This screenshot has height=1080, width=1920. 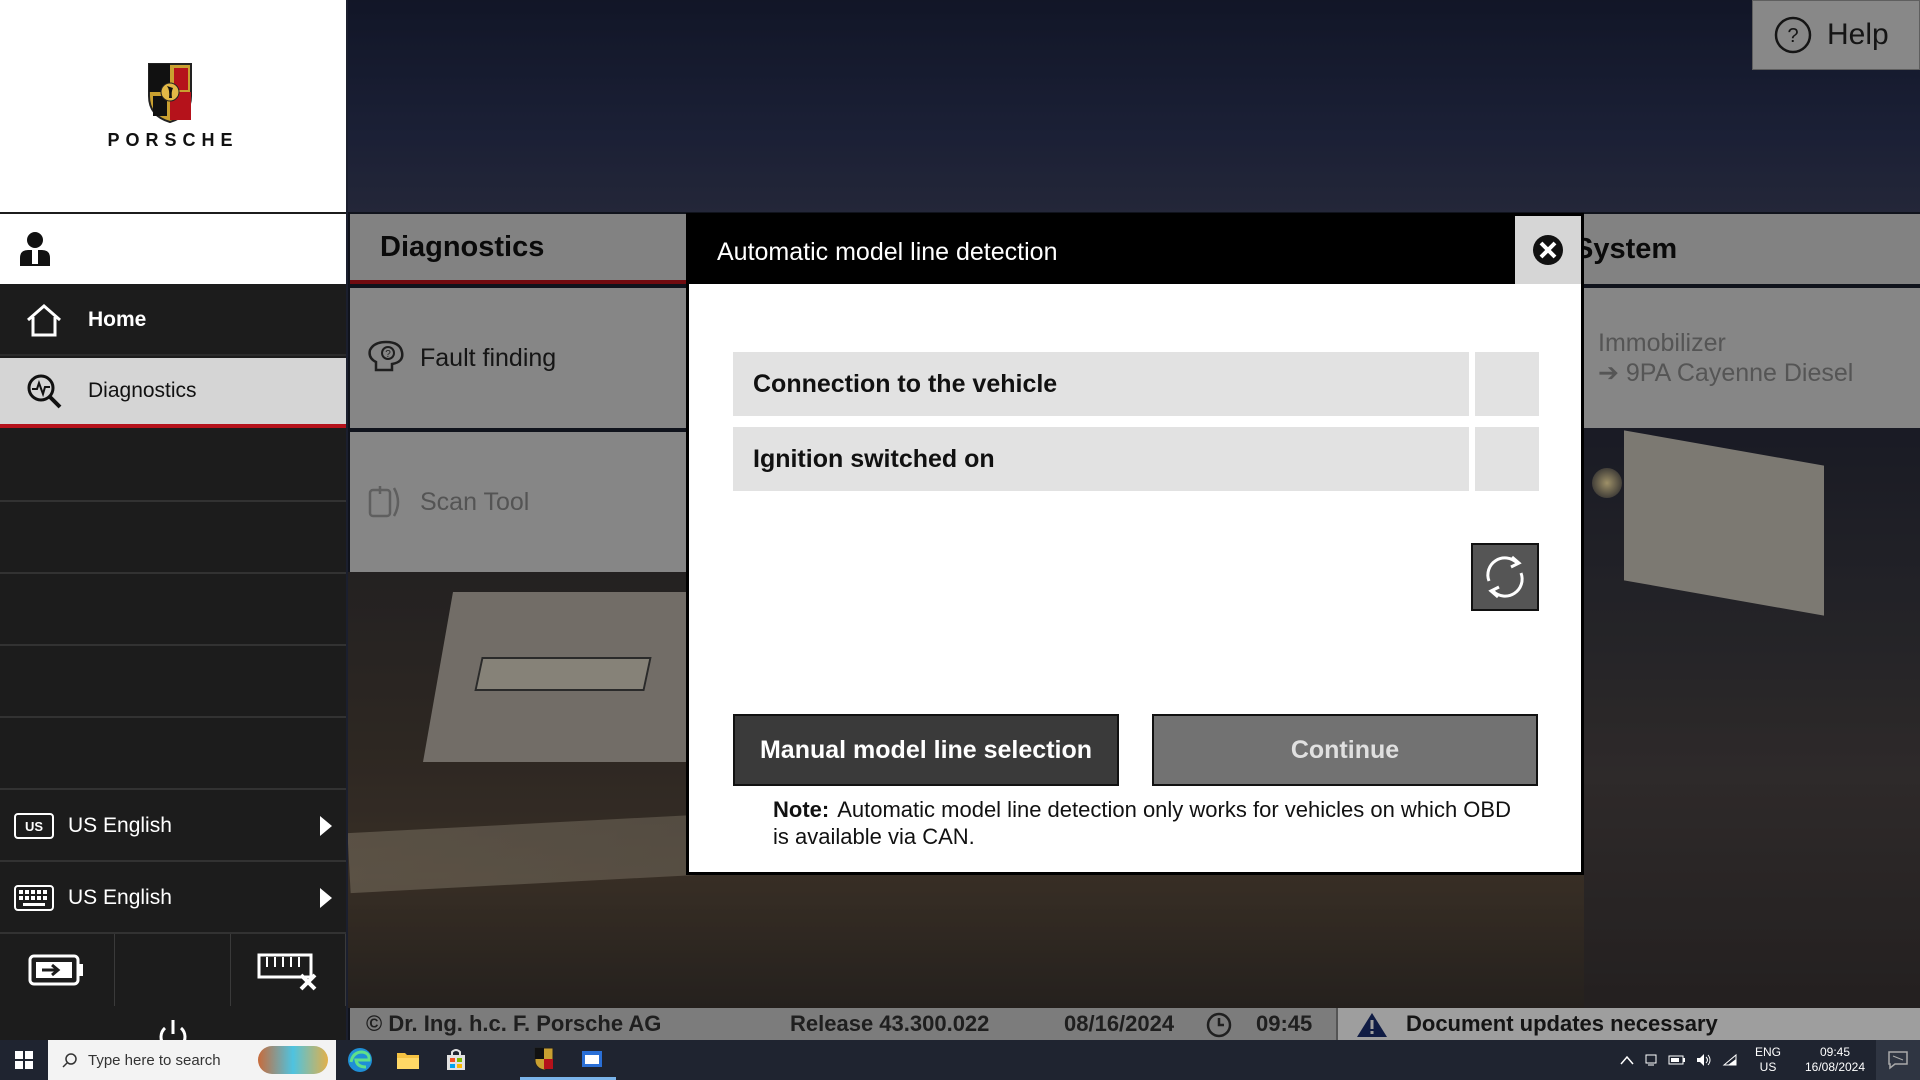 What do you see at coordinates (1704, 1060) in the screenshot?
I see `volume-icon` at bounding box center [1704, 1060].